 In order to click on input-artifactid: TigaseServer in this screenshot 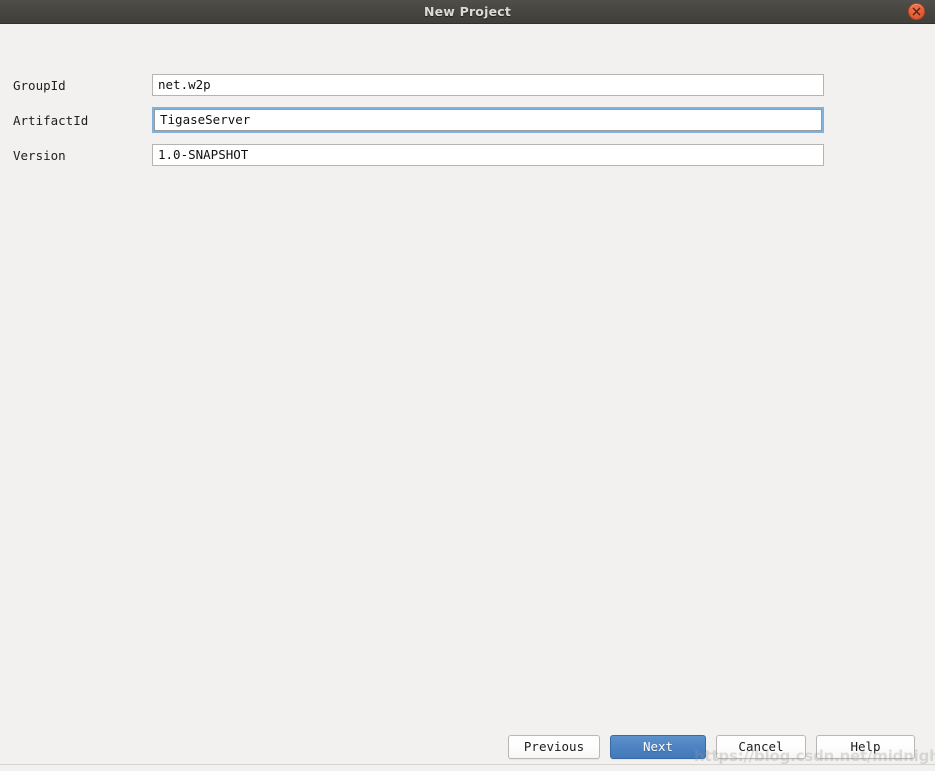, I will do `click(488, 120)`.